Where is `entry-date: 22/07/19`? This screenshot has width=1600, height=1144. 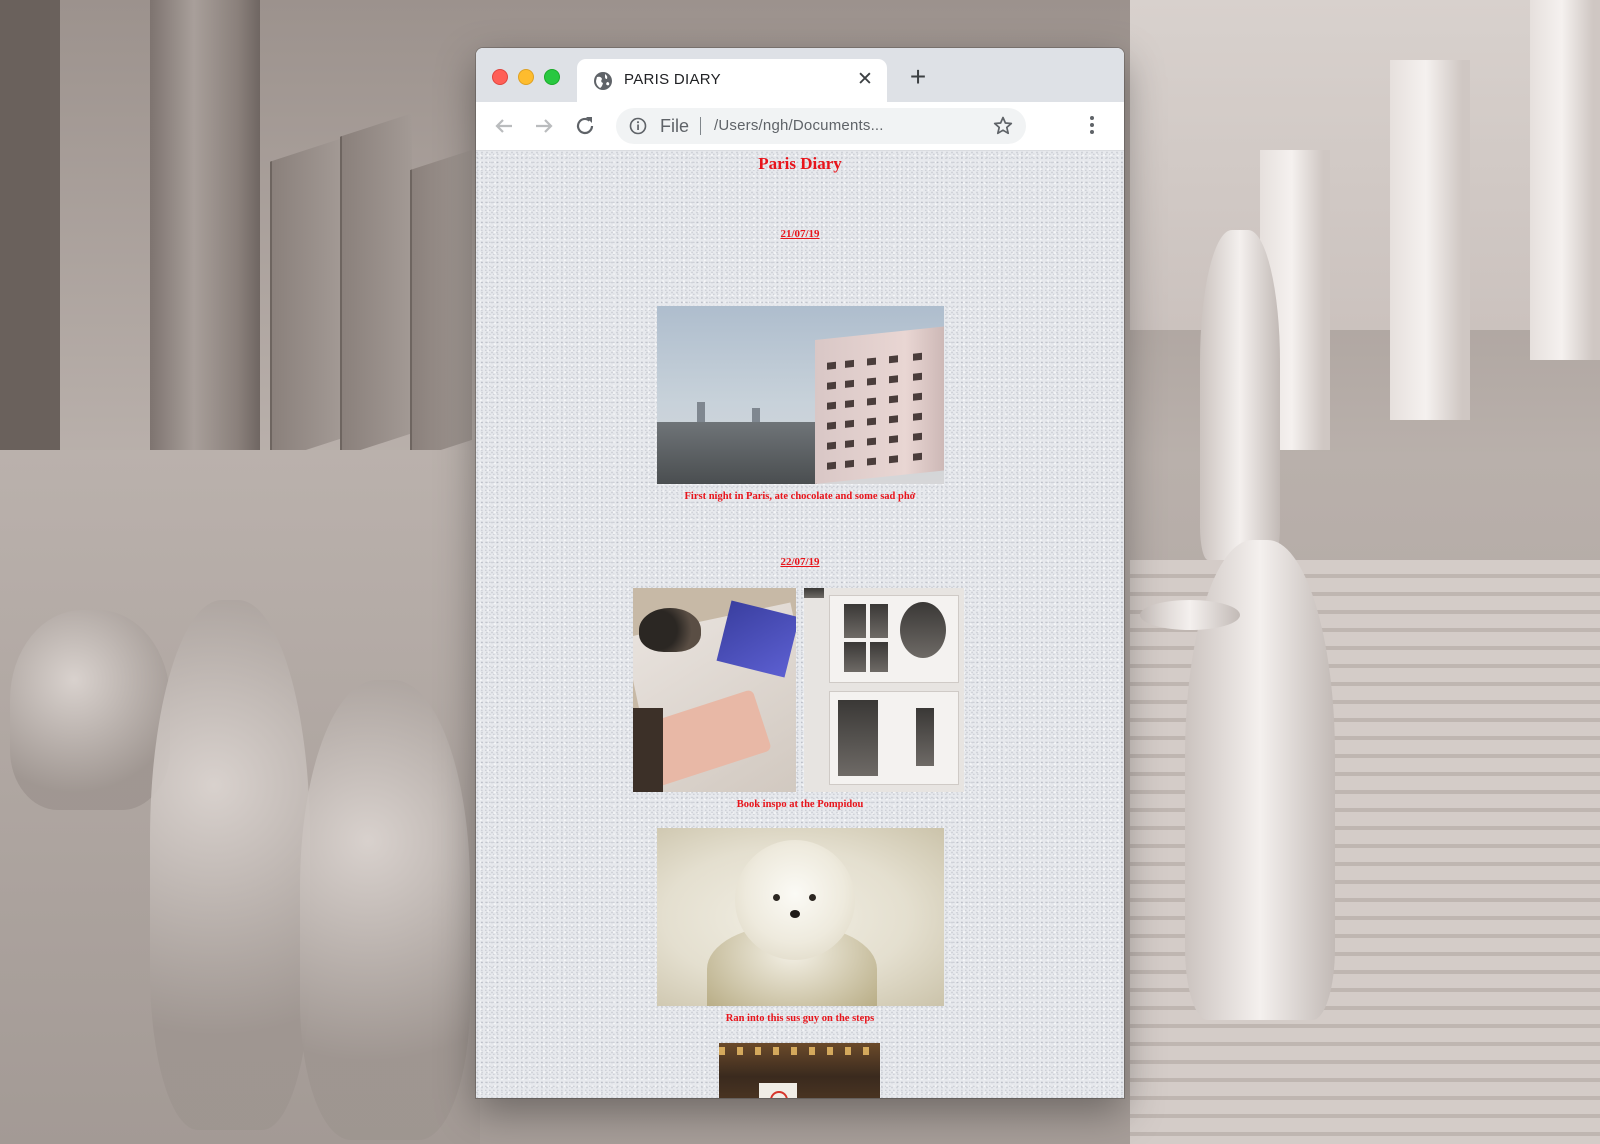 entry-date: 22/07/19 is located at coordinates (800, 562).